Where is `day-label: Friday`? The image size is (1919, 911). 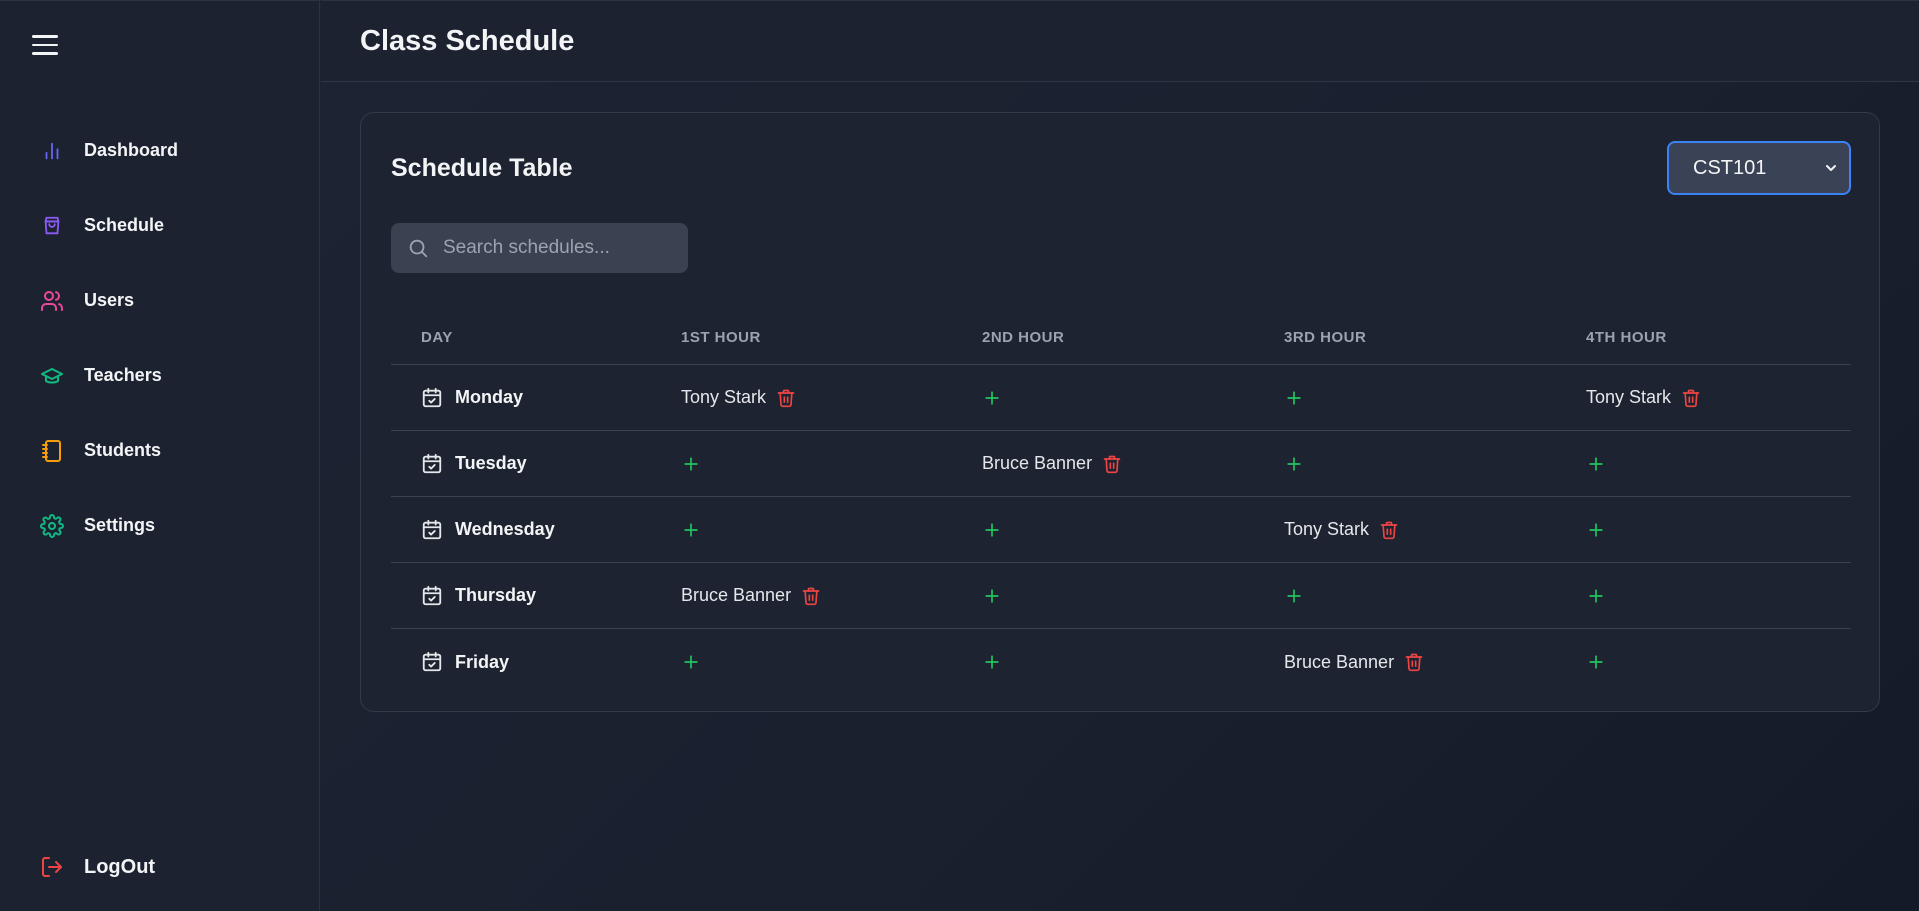 day-label: Friday is located at coordinates (482, 661).